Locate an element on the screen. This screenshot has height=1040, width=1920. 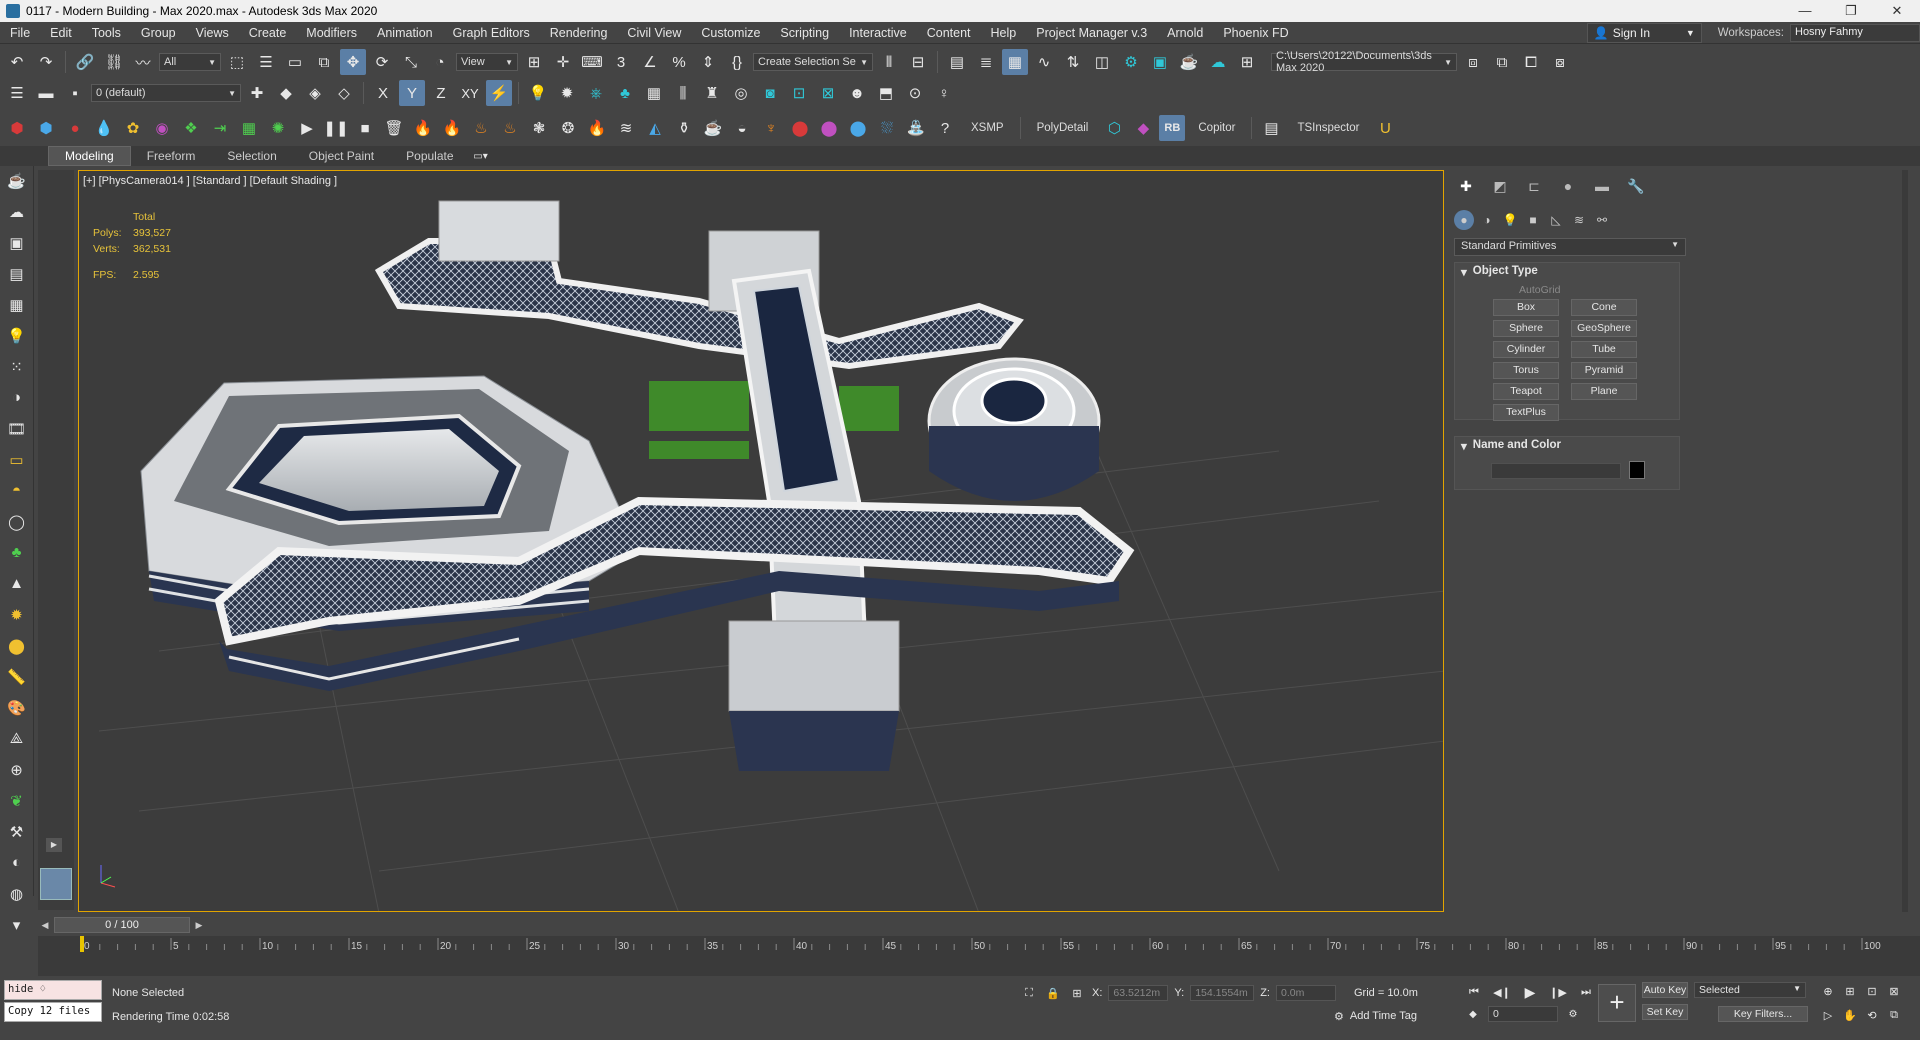
play-animation-icon: ▶ is located at coordinates (1530, 992).